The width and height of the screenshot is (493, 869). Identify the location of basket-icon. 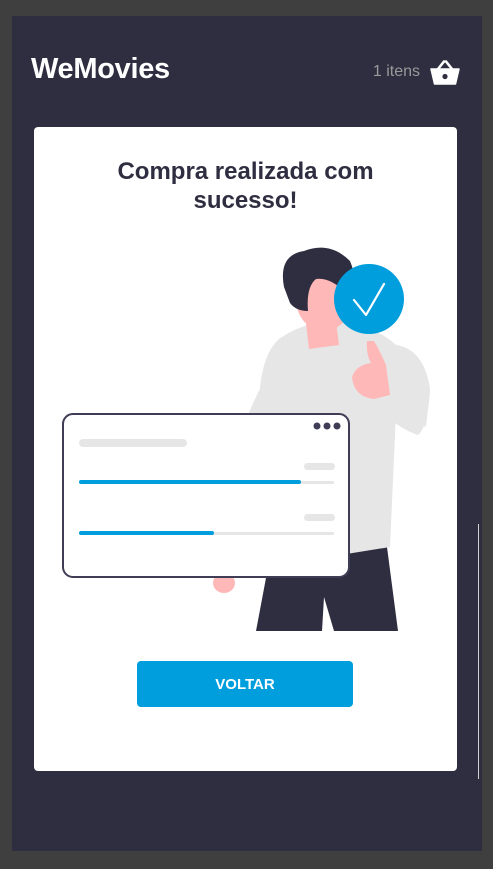
(445, 72).